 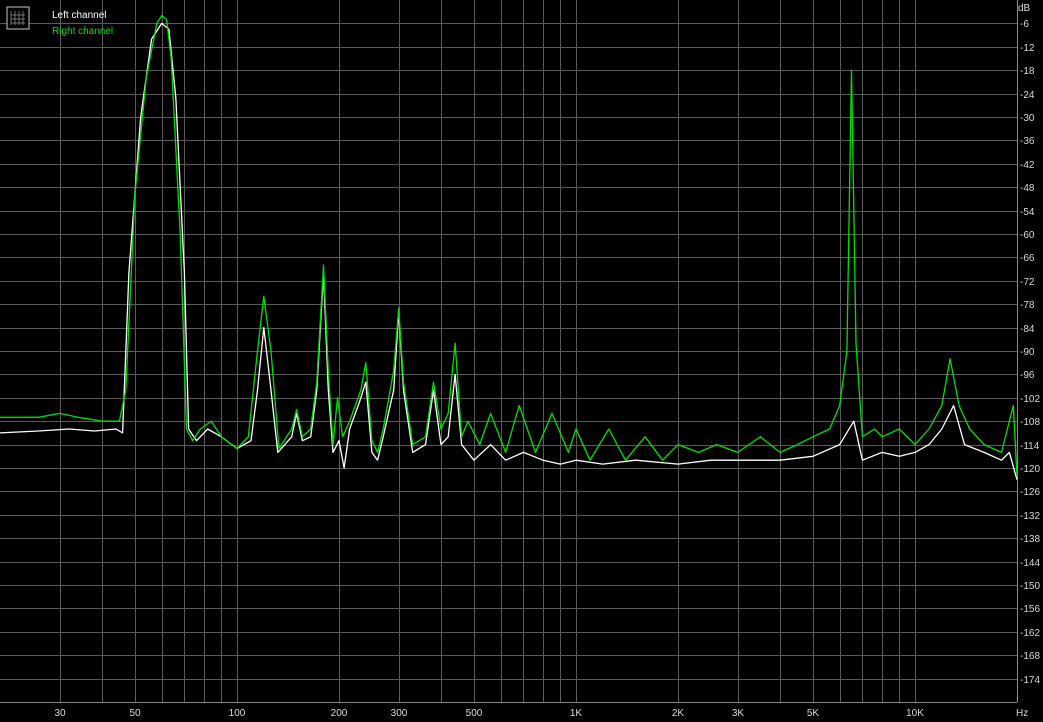 What do you see at coordinates (1027, 165) in the screenshot?
I see `y-tick-label: -42` at bounding box center [1027, 165].